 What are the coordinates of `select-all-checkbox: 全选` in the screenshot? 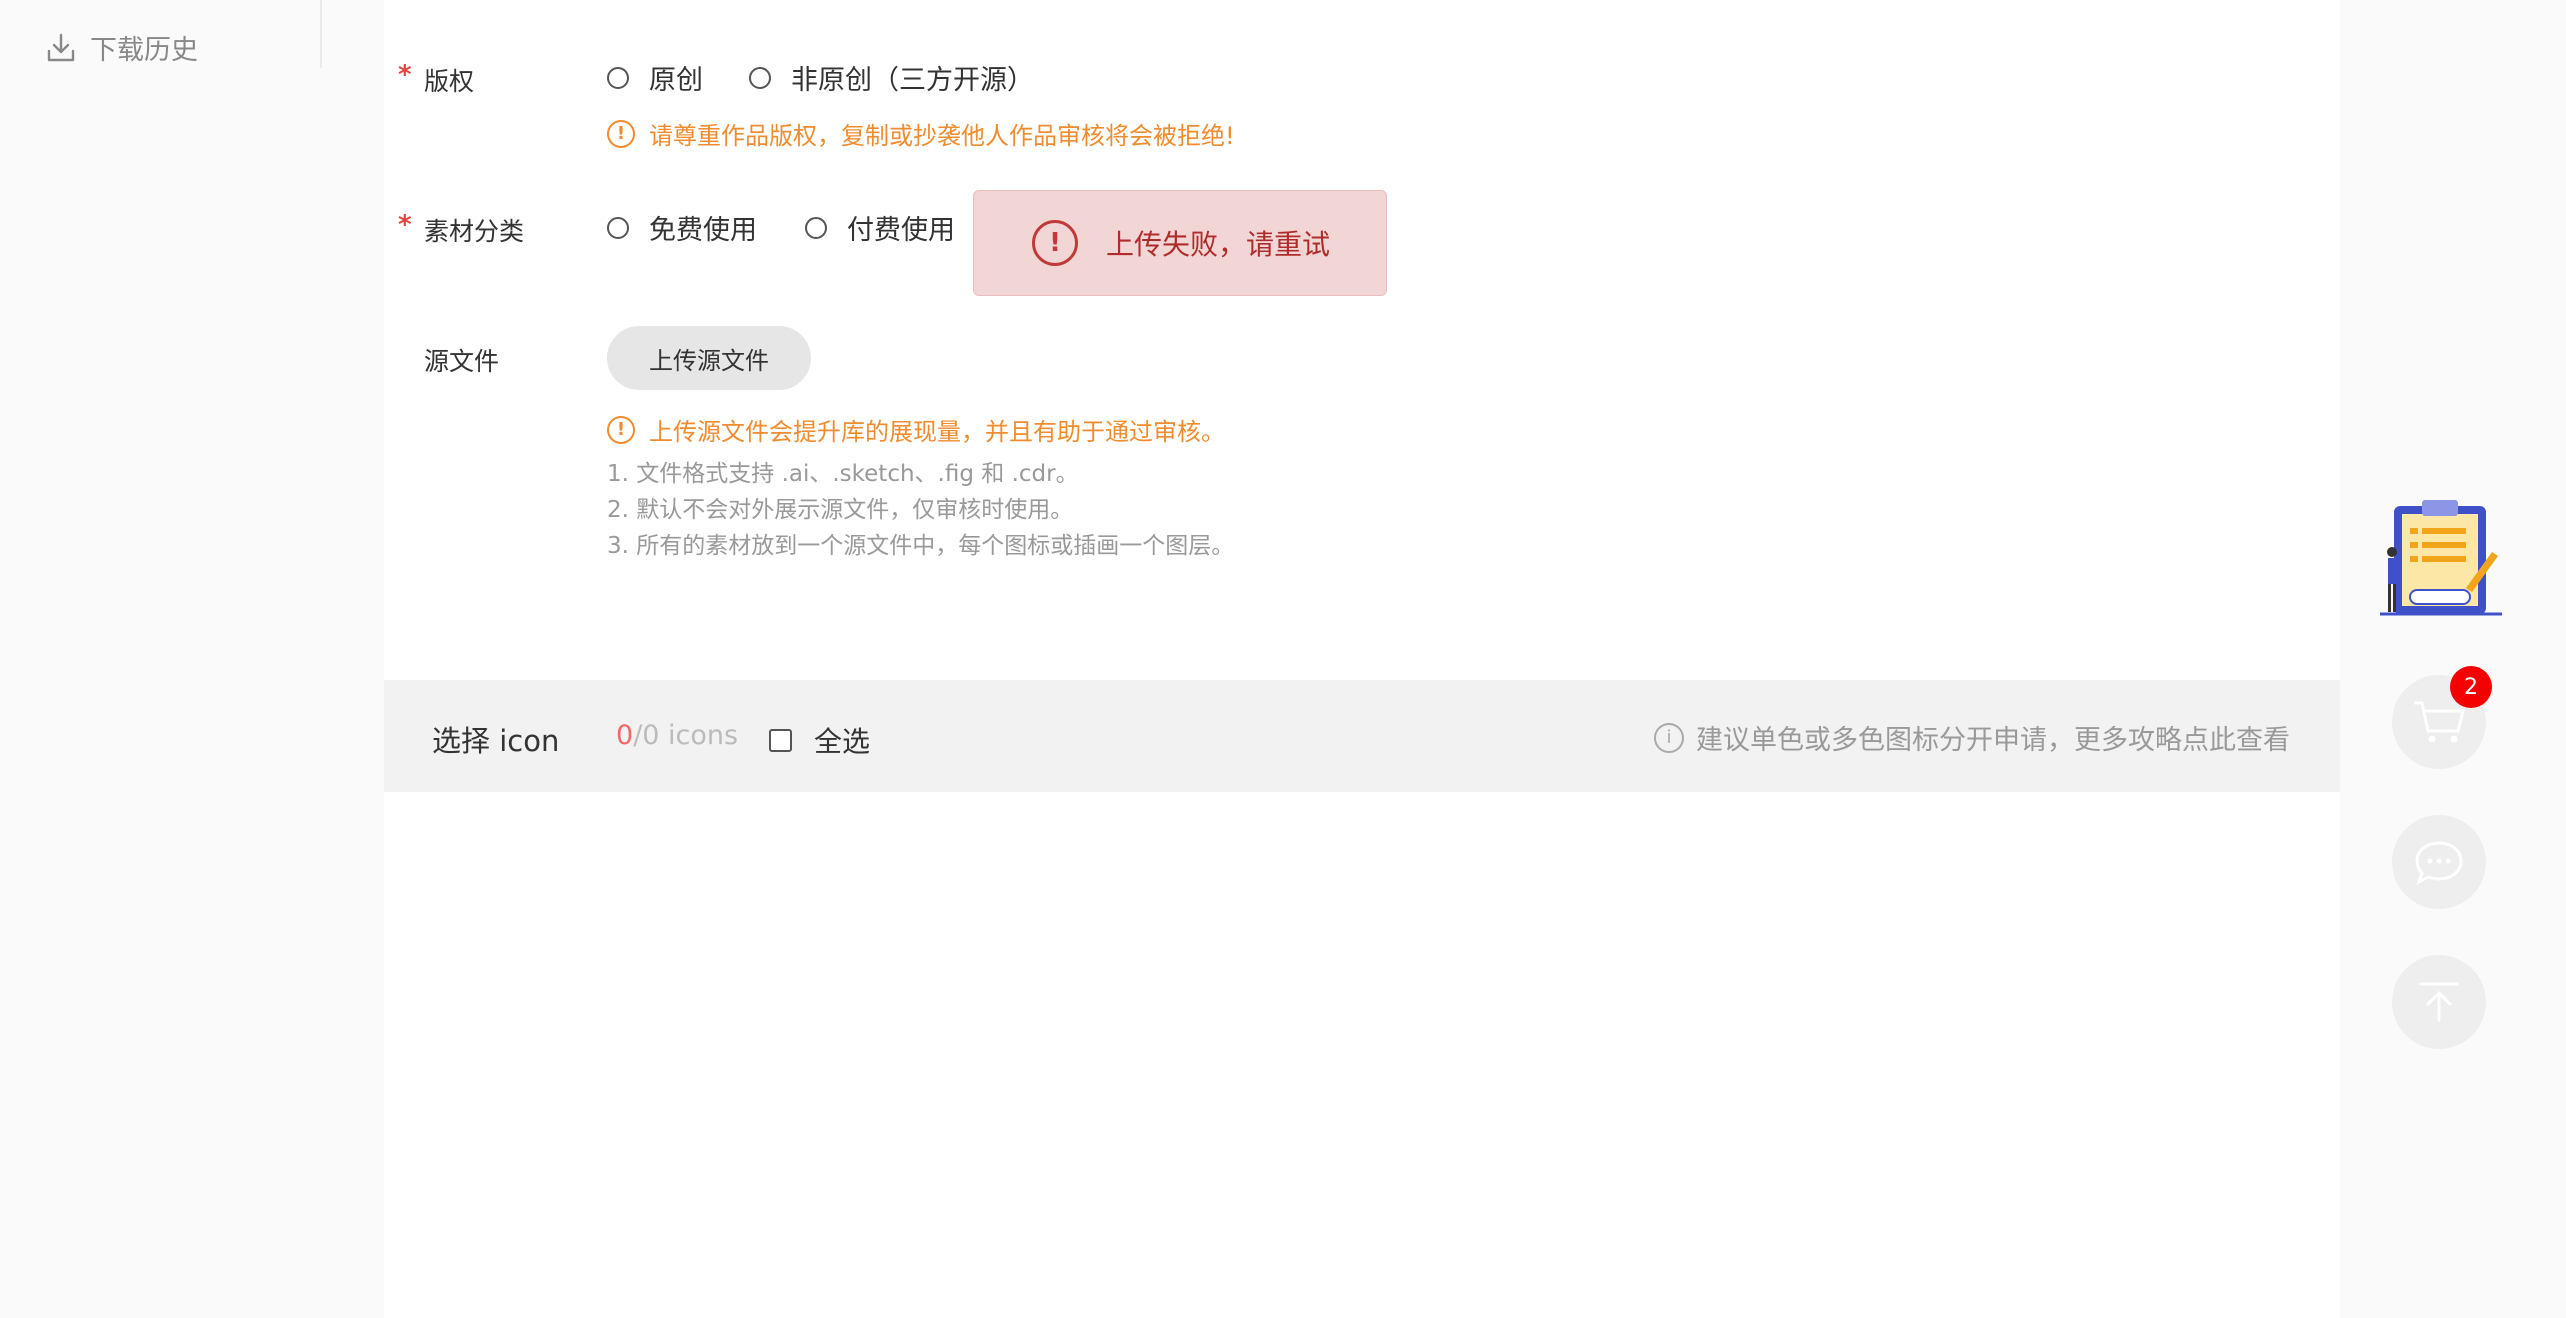 It's located at (819, 740).